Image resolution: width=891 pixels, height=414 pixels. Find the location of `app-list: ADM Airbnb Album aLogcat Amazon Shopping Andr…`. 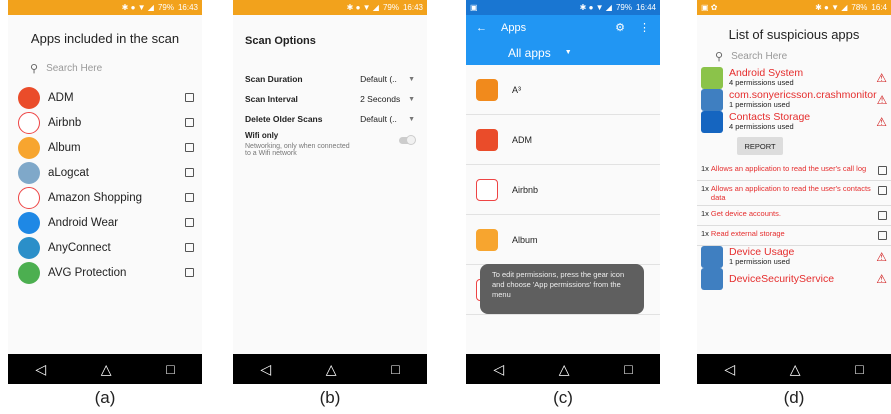

app-list: ADM Airbnb Album aLogcat Amazon Shopping Andr… is located at coordinates (105, 185).